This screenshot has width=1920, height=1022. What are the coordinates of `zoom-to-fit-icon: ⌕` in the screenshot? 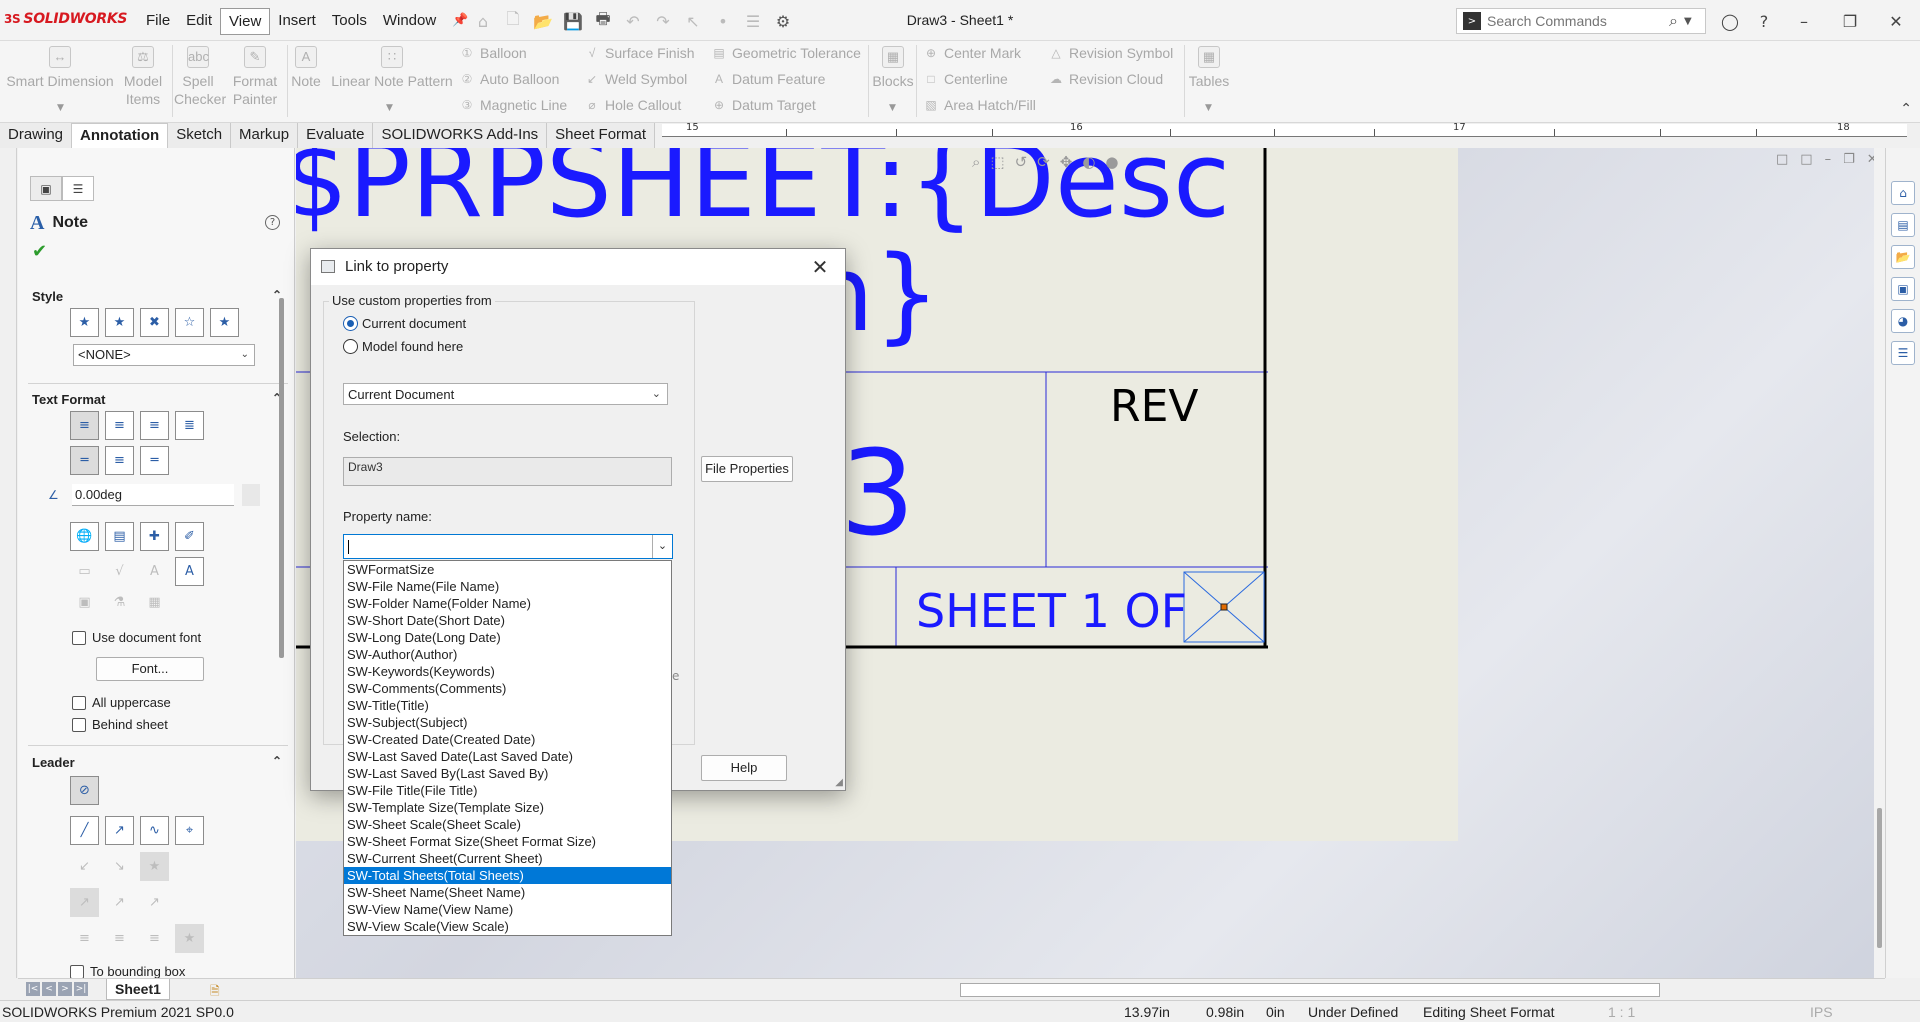 It's located at (976, 162).